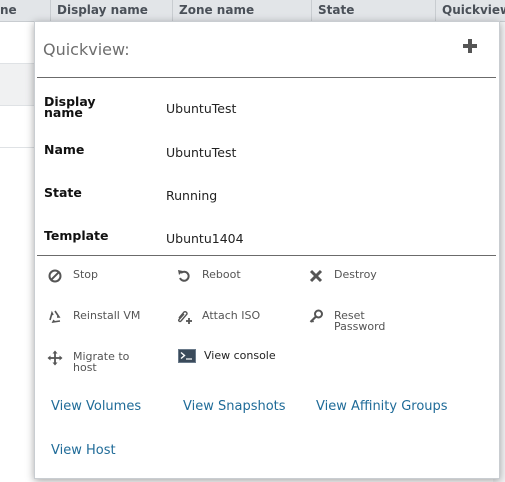  I want to click on detail-row-display-name: Display name UbuntuTest, so click(264, 109).